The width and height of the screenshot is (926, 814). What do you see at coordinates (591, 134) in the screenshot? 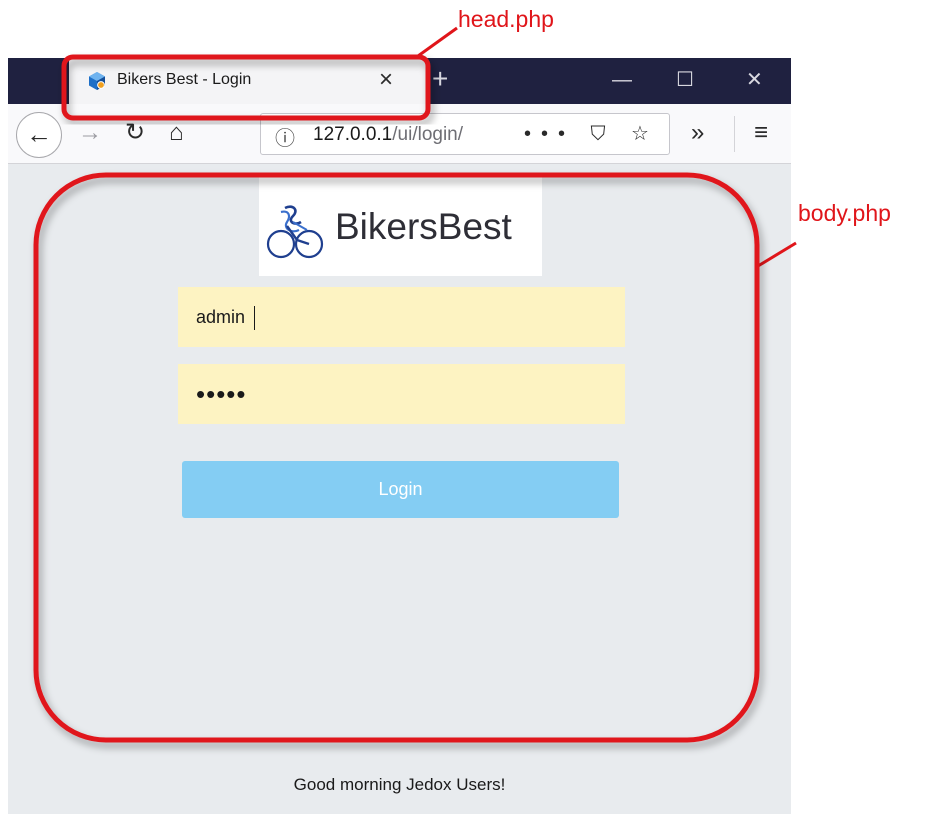
I see `page-actions-icons: ••• ⛉ ☆` at bounding box center [591, 134].